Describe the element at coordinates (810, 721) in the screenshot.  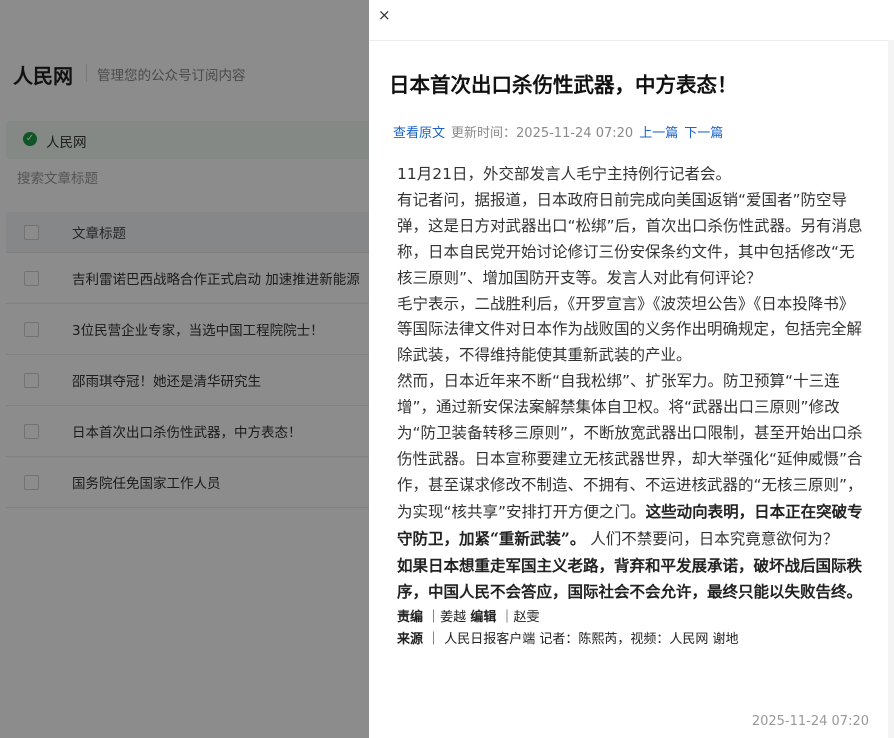
I see `footer-time: 2025-11-24 07:20` at that location.